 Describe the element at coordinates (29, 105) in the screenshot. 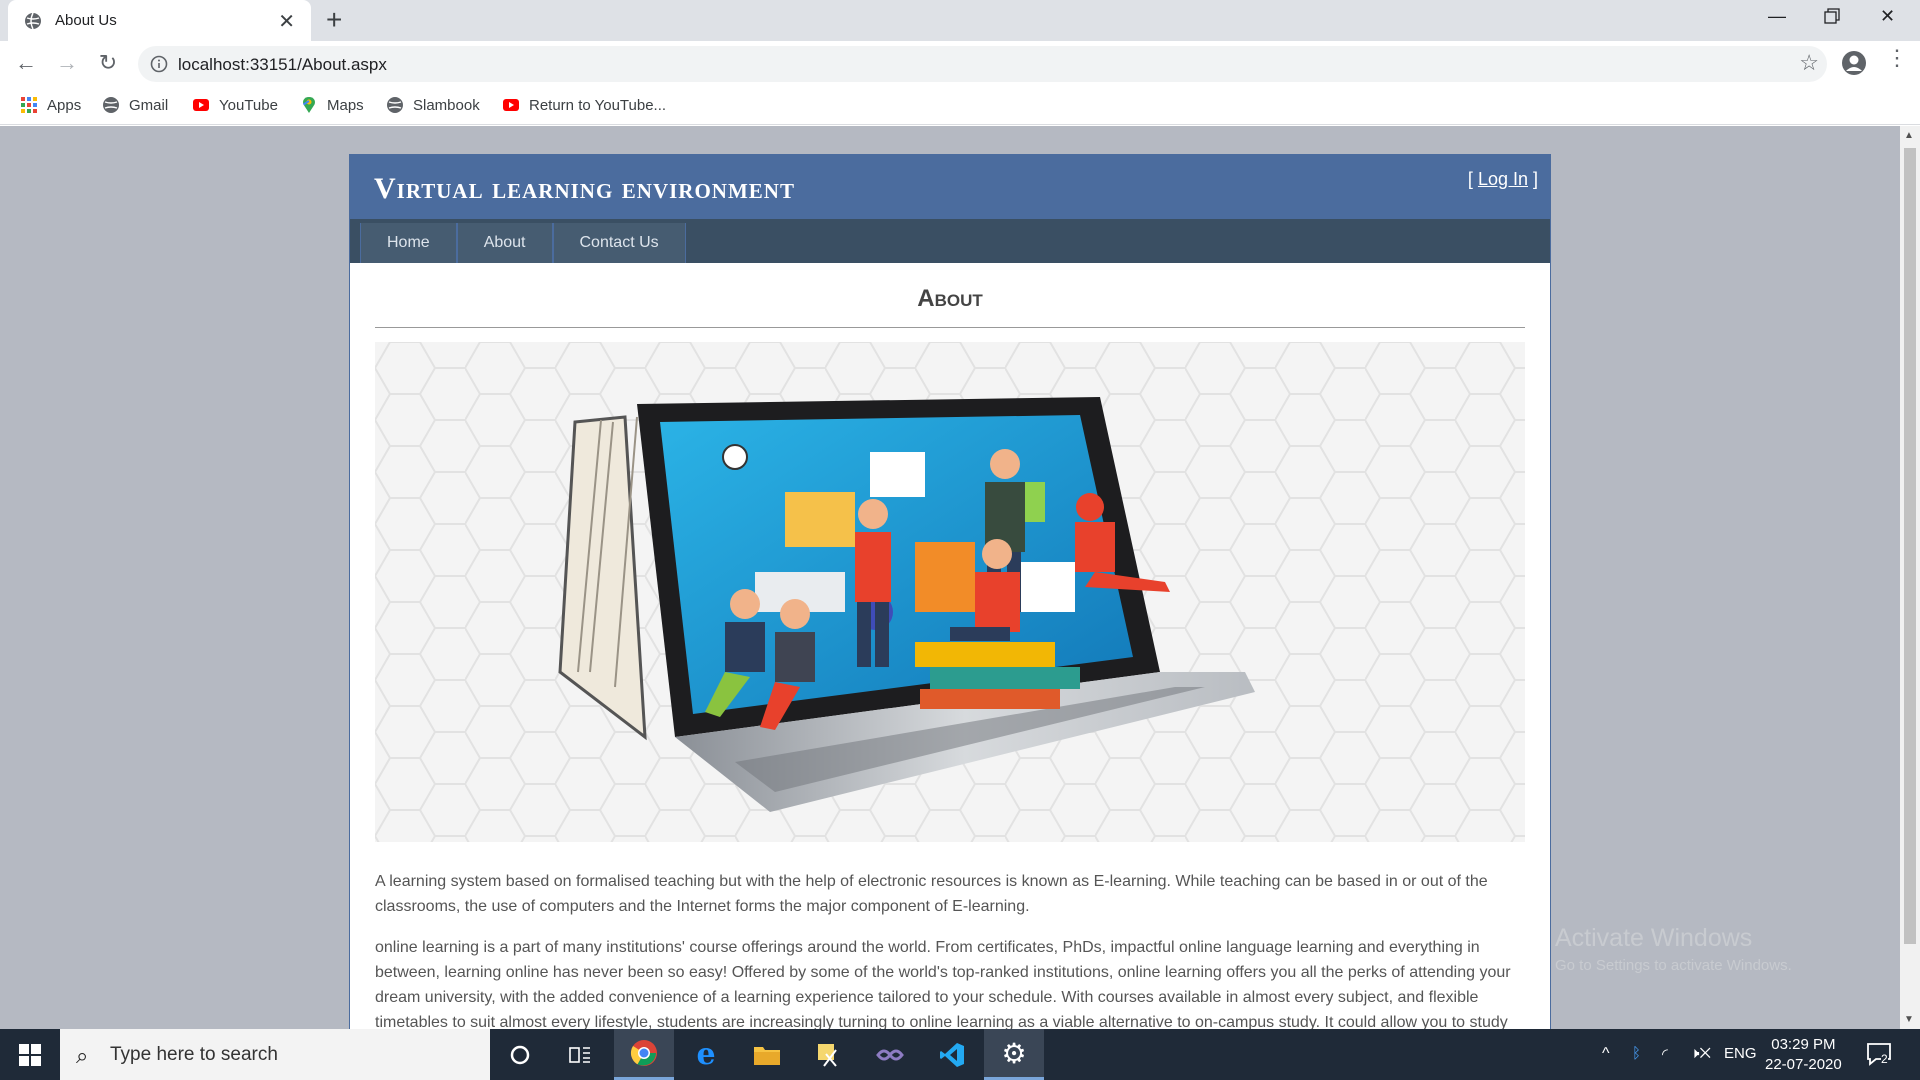

I see `apps-grid-icon` at that location.